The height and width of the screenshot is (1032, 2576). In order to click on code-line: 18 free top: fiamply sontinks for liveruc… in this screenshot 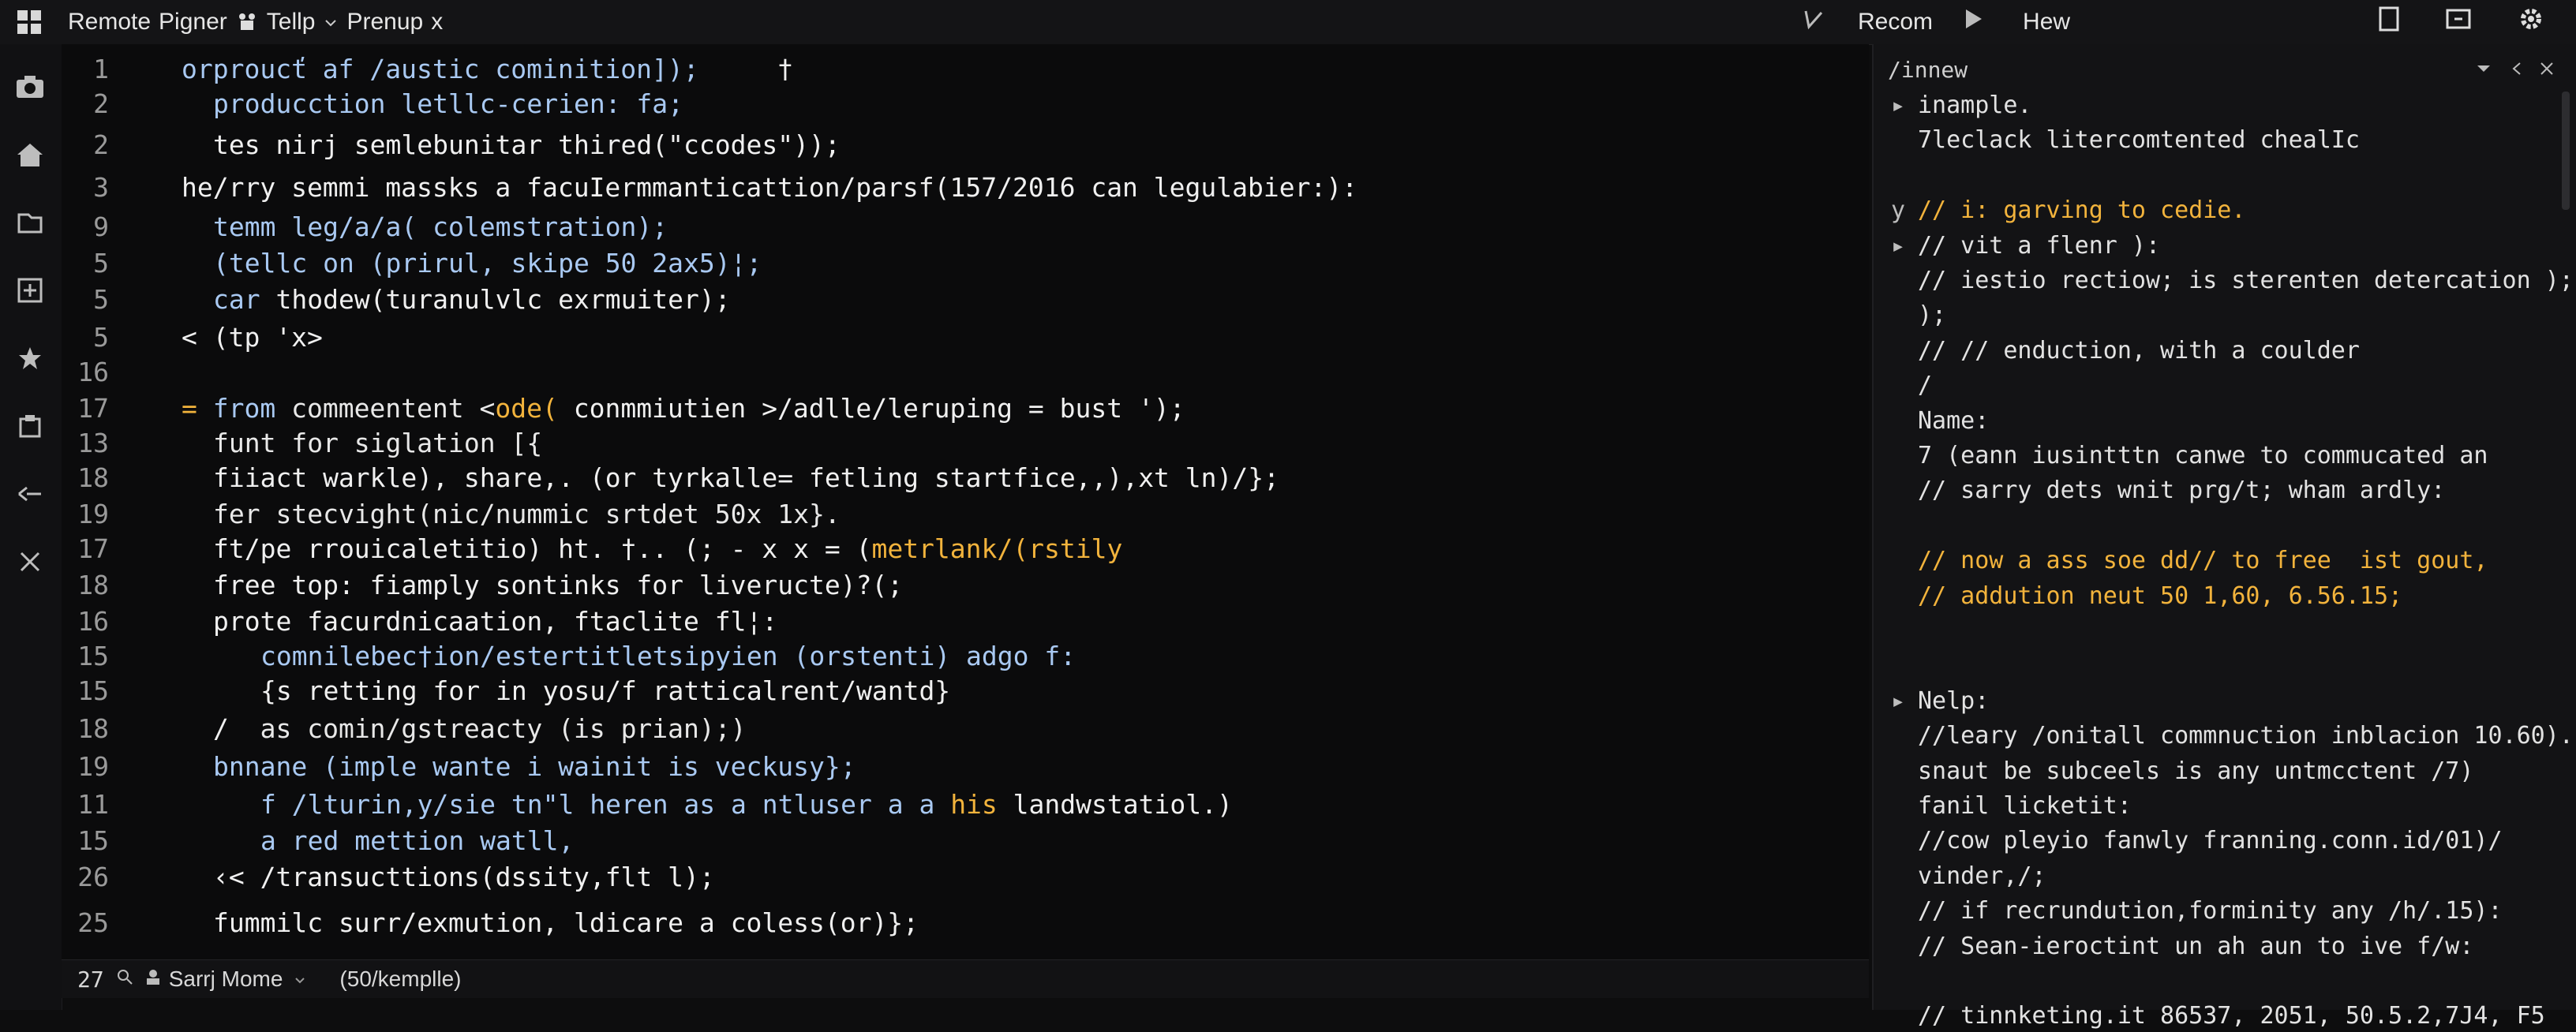, I will do `click(965, 586)`.